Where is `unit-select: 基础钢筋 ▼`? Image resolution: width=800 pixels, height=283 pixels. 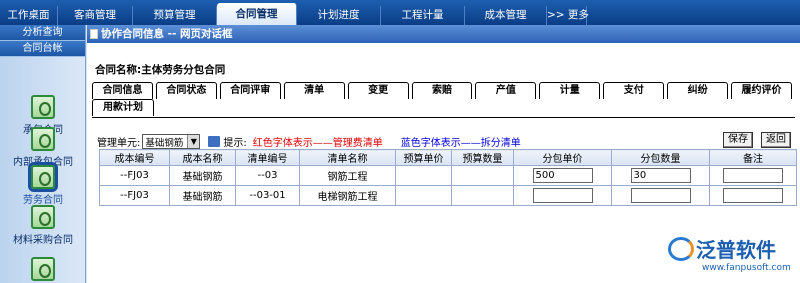
unit-select: 基础钢筋 ▼ is located at coordinates (171, 141).